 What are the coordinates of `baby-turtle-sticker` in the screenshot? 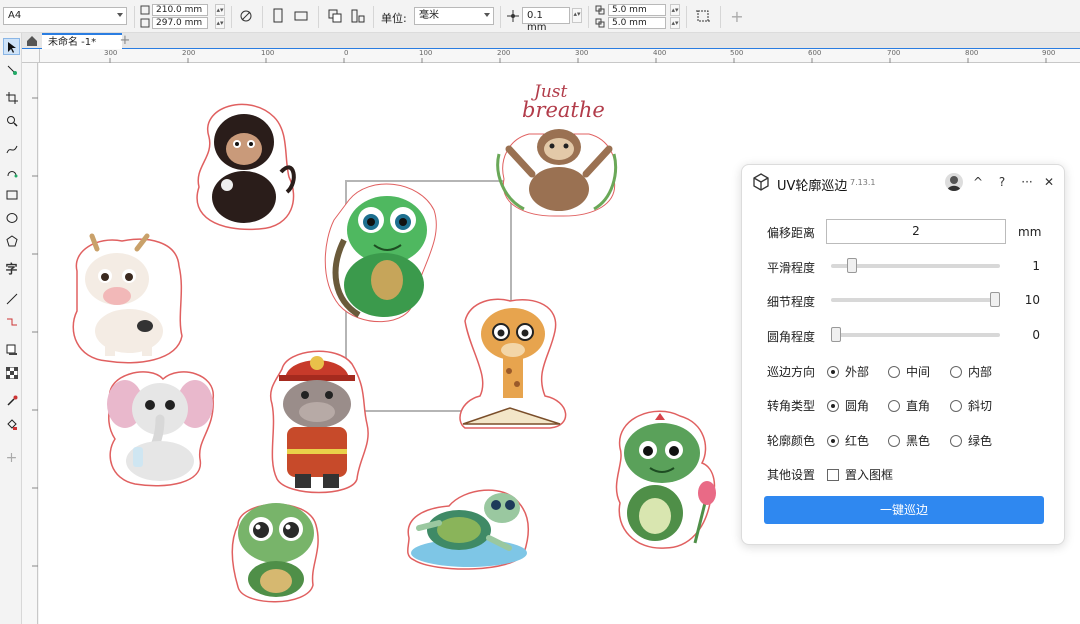 It's located at (276, 551).